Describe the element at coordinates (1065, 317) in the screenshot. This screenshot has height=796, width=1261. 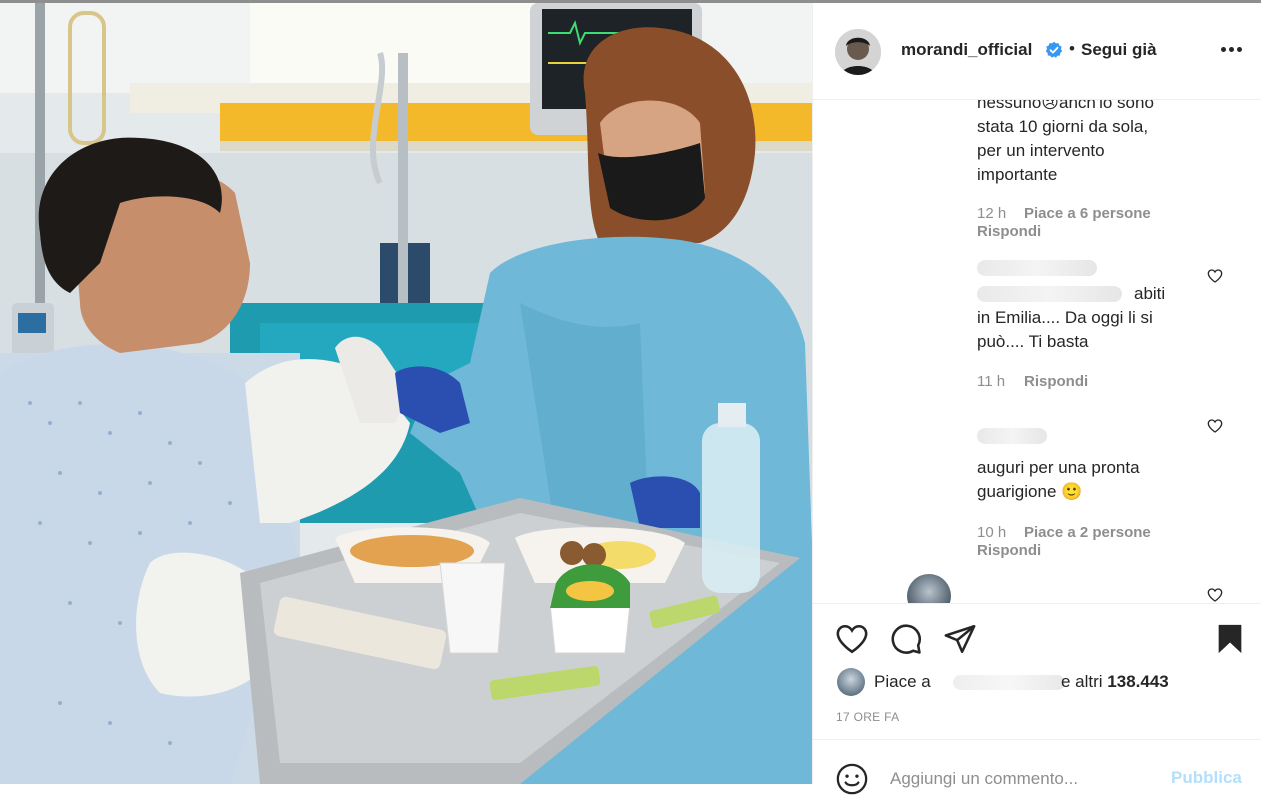
I see `comment-text-line: in Emilia.... Da oggi li si` at that location.